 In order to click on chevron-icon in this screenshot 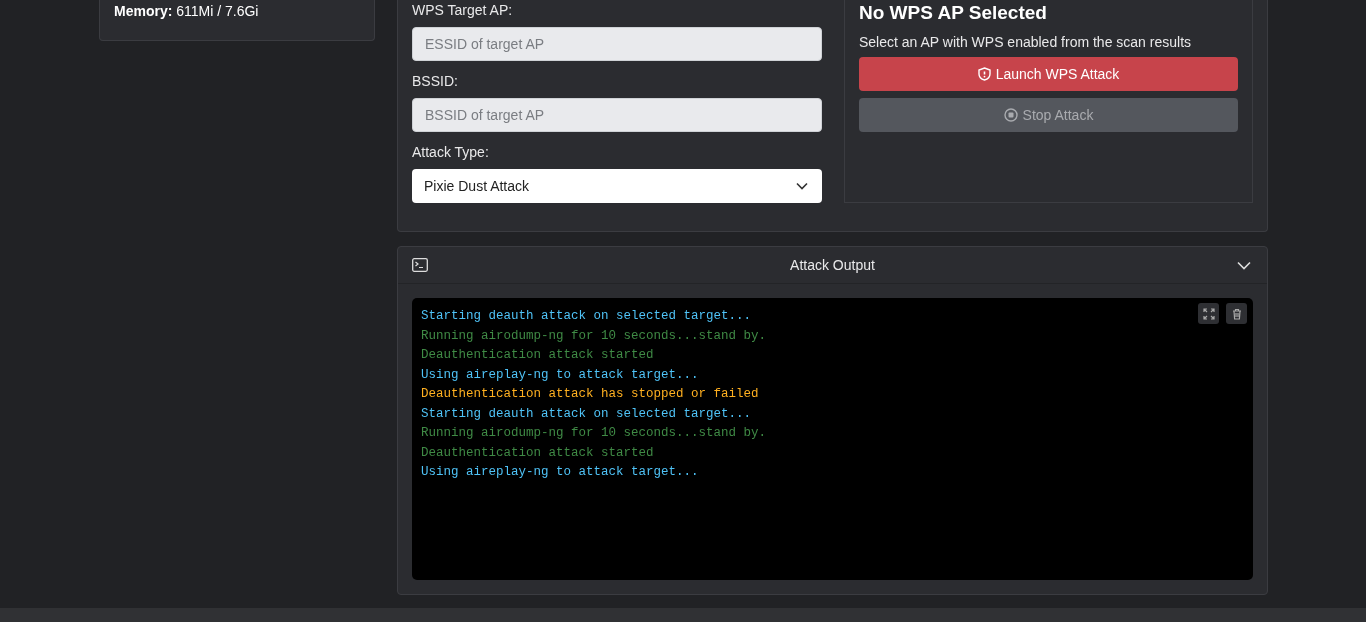, I will do `click(1244, 265)`.